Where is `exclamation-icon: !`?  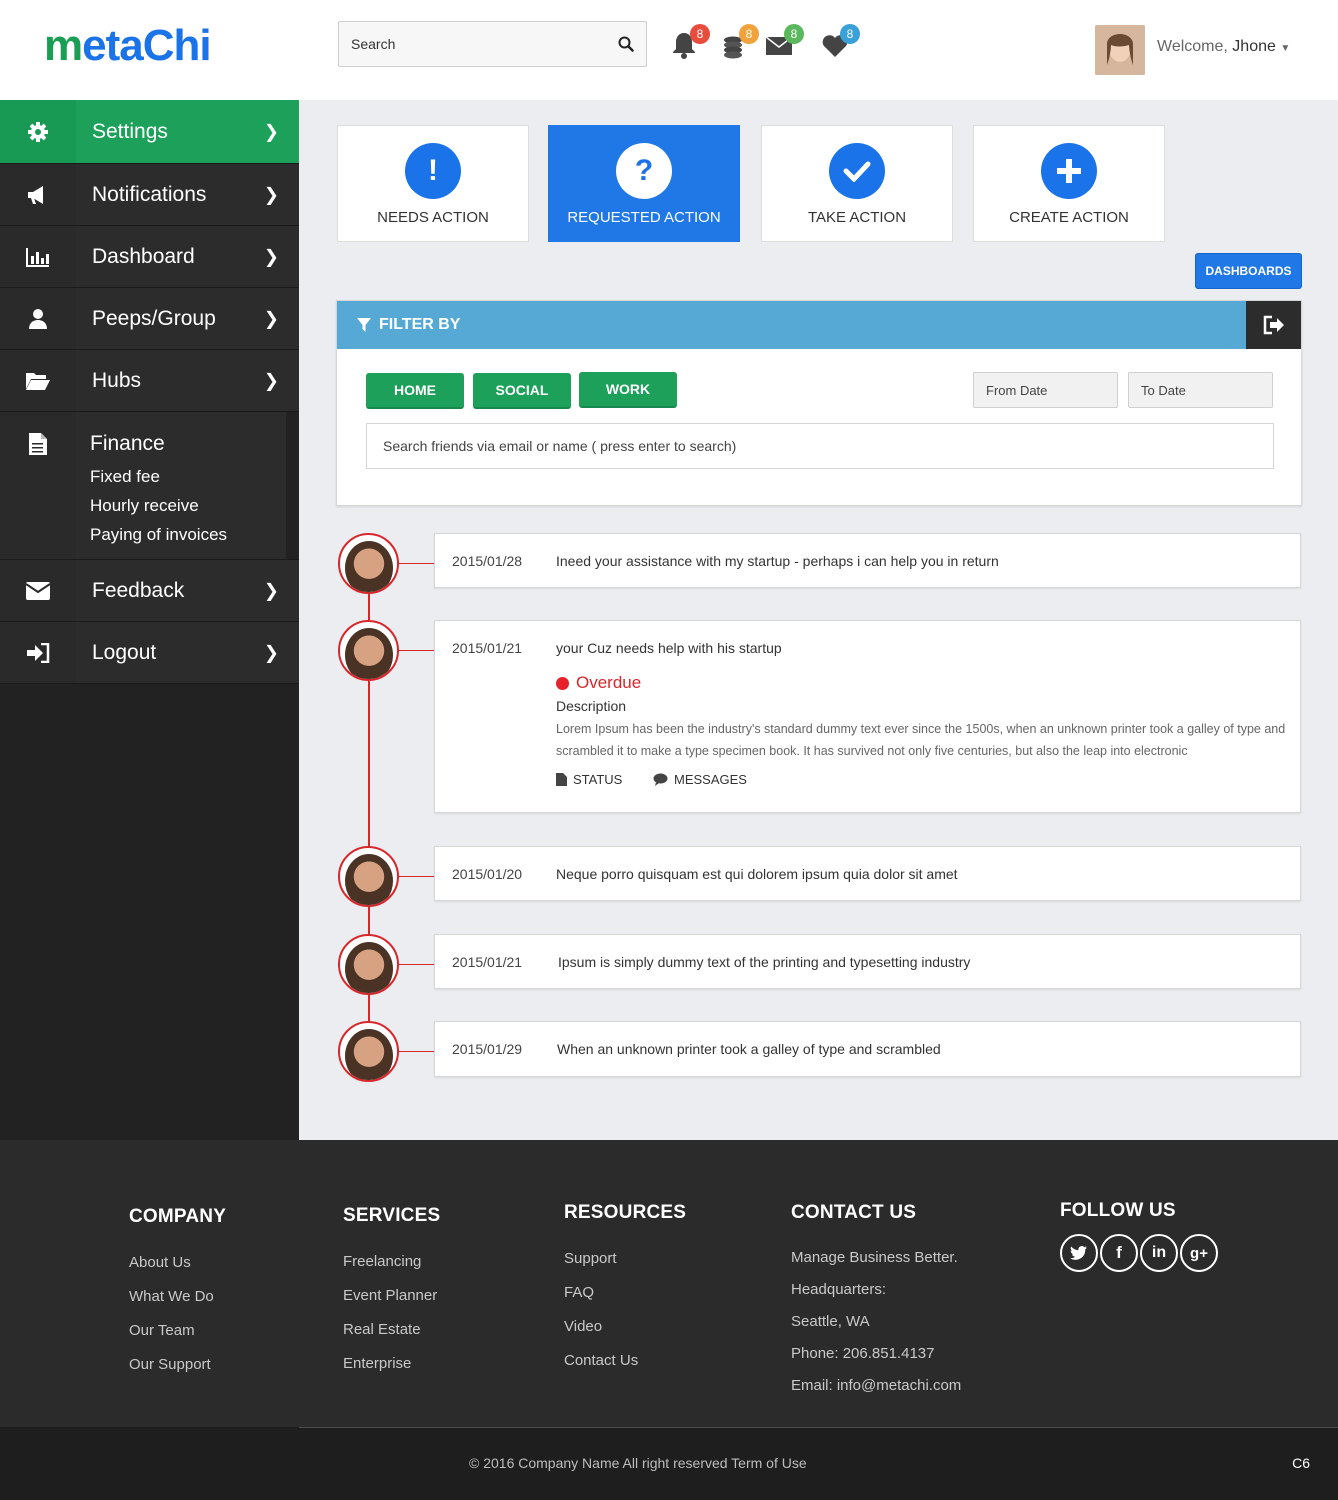
exclamation-icon: ! is located at coordinates (433, 171).